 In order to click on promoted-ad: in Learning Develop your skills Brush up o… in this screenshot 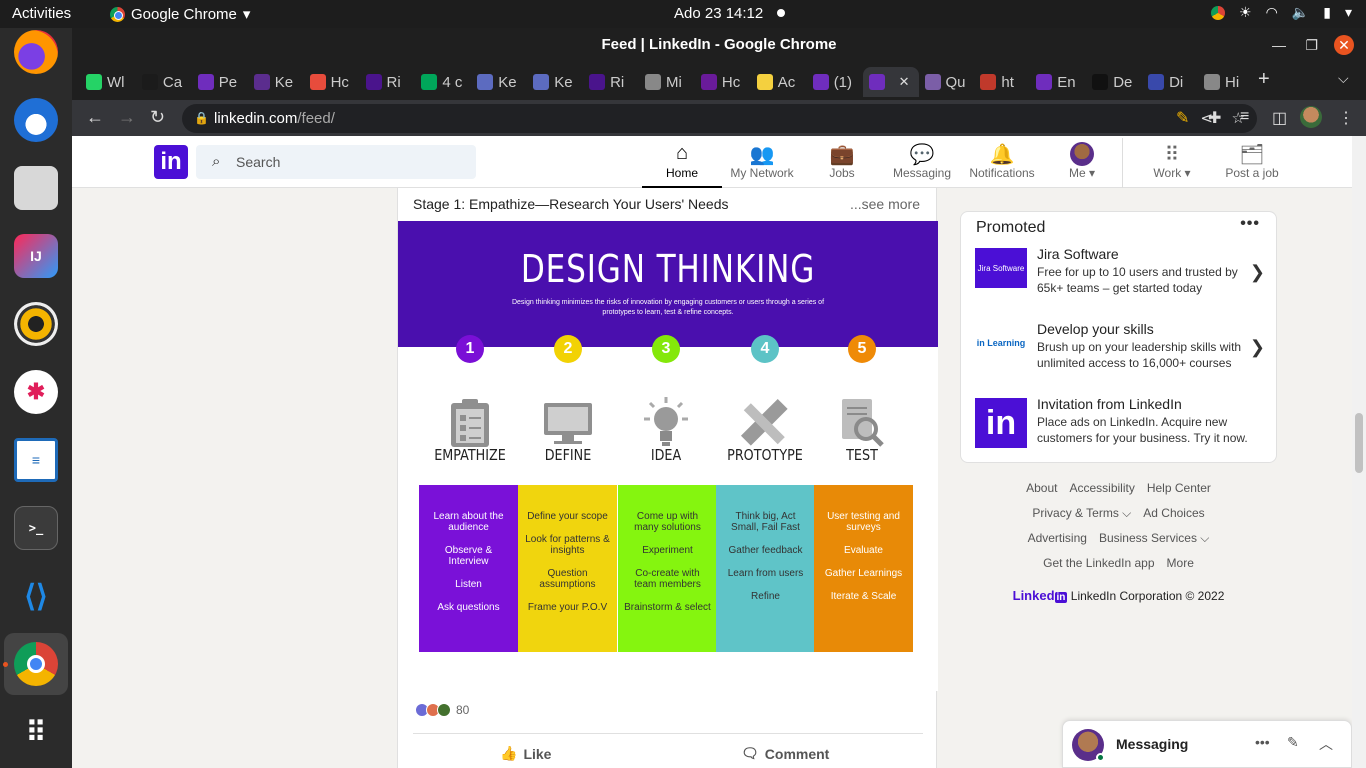, I will do `click(1120, 355)`.